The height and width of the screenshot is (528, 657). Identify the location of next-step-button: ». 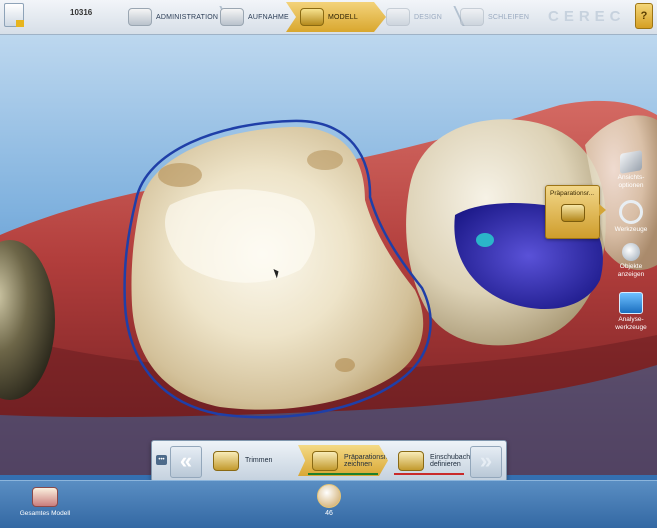
(486, 462).